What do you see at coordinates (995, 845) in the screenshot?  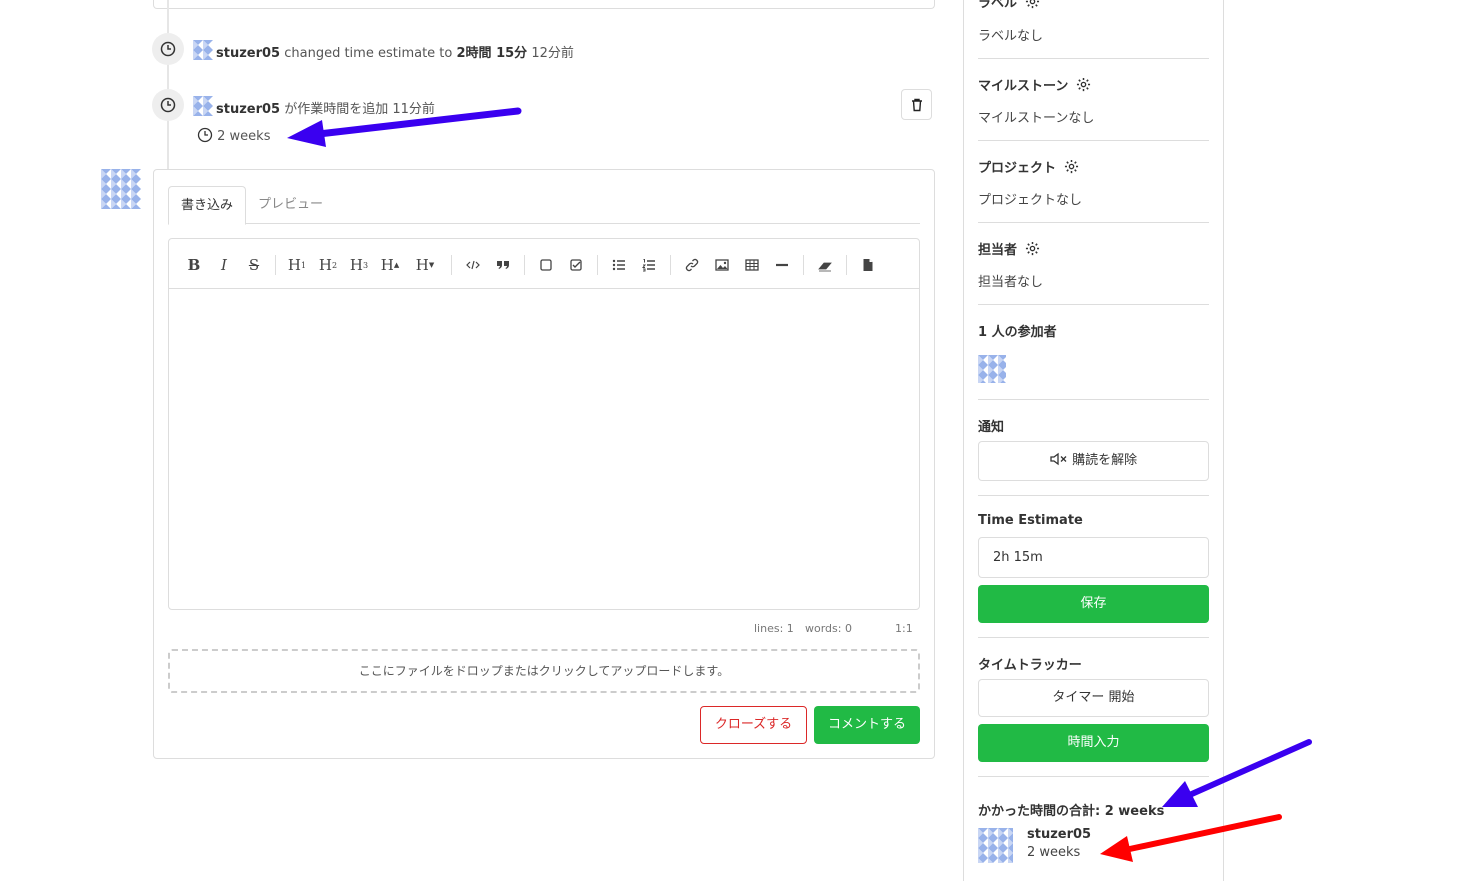 I see `tracker-user-avatar` at bounding box center [995, 845].